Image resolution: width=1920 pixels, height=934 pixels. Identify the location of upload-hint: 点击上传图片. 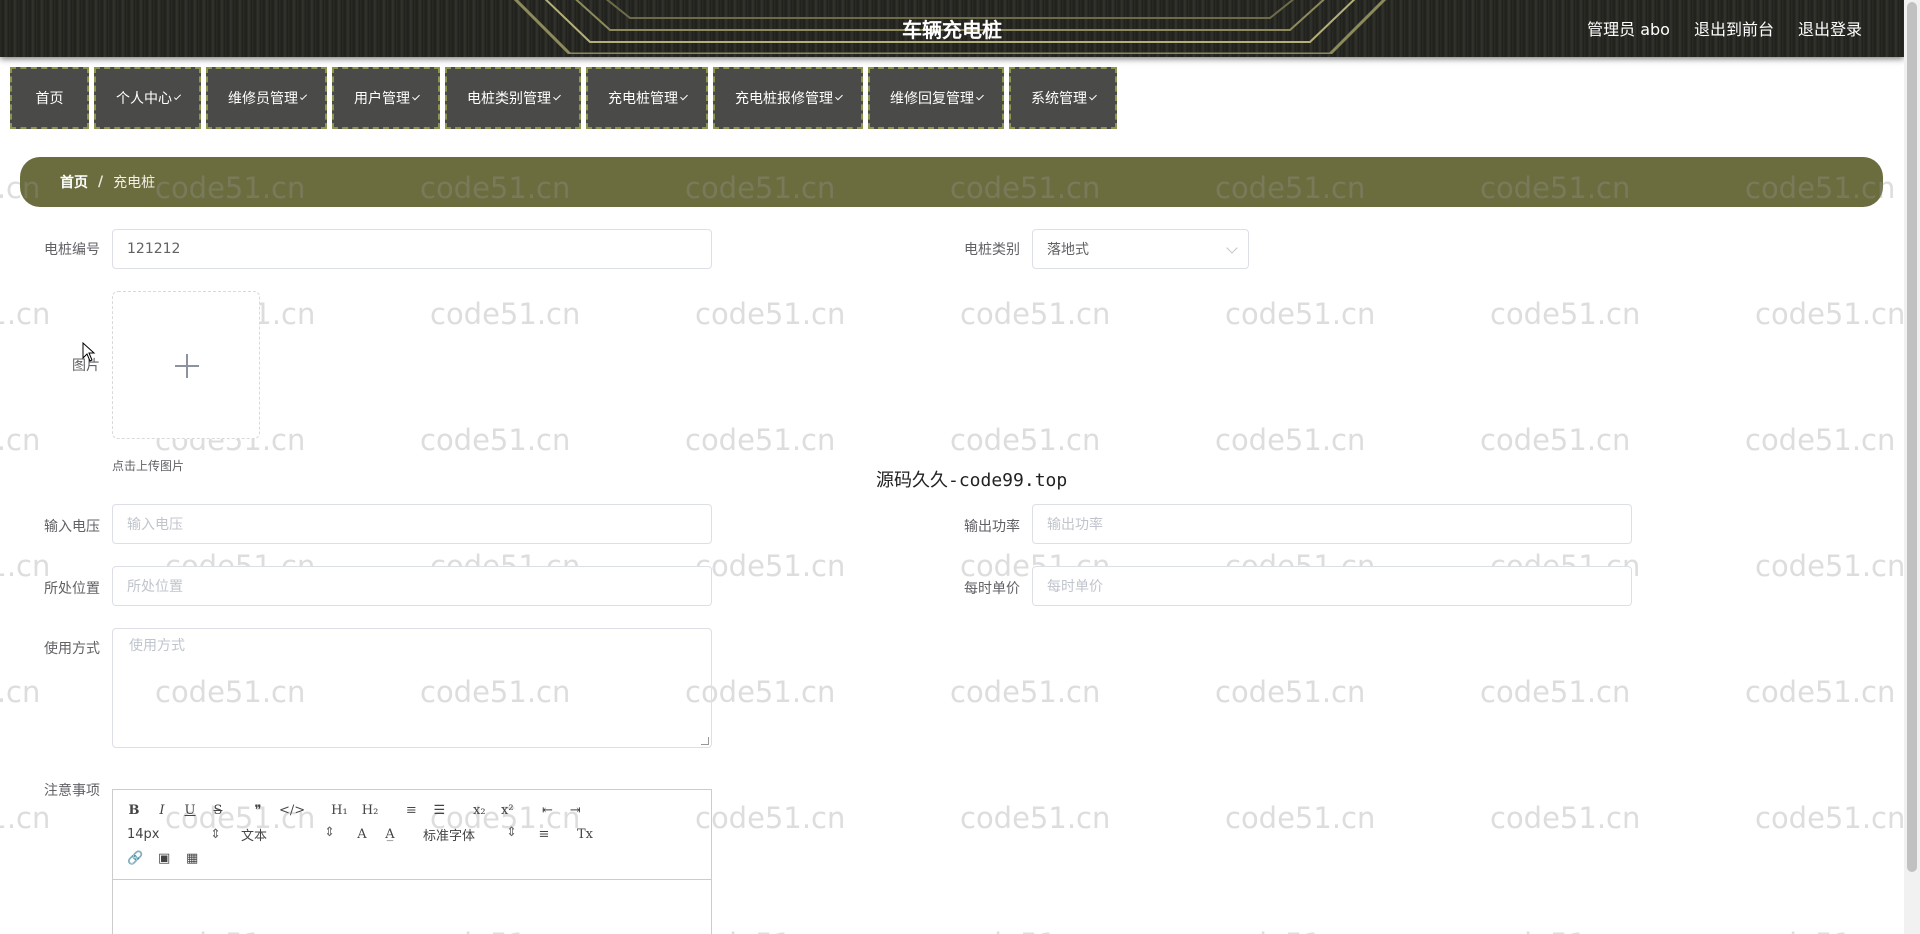
(148, 466).